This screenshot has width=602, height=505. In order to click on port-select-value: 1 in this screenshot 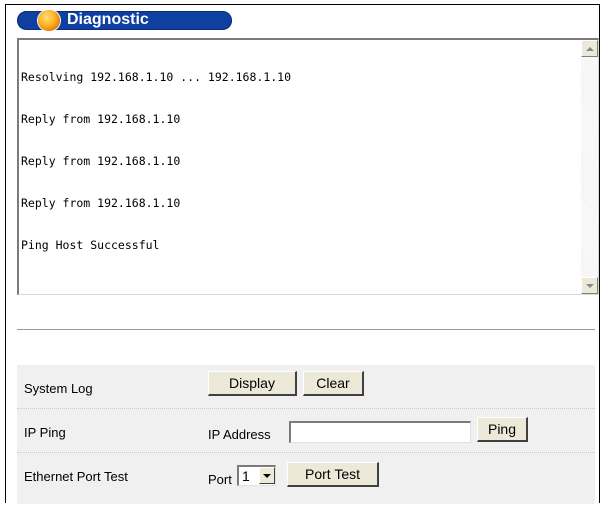, I will do `click(246, 476)`.